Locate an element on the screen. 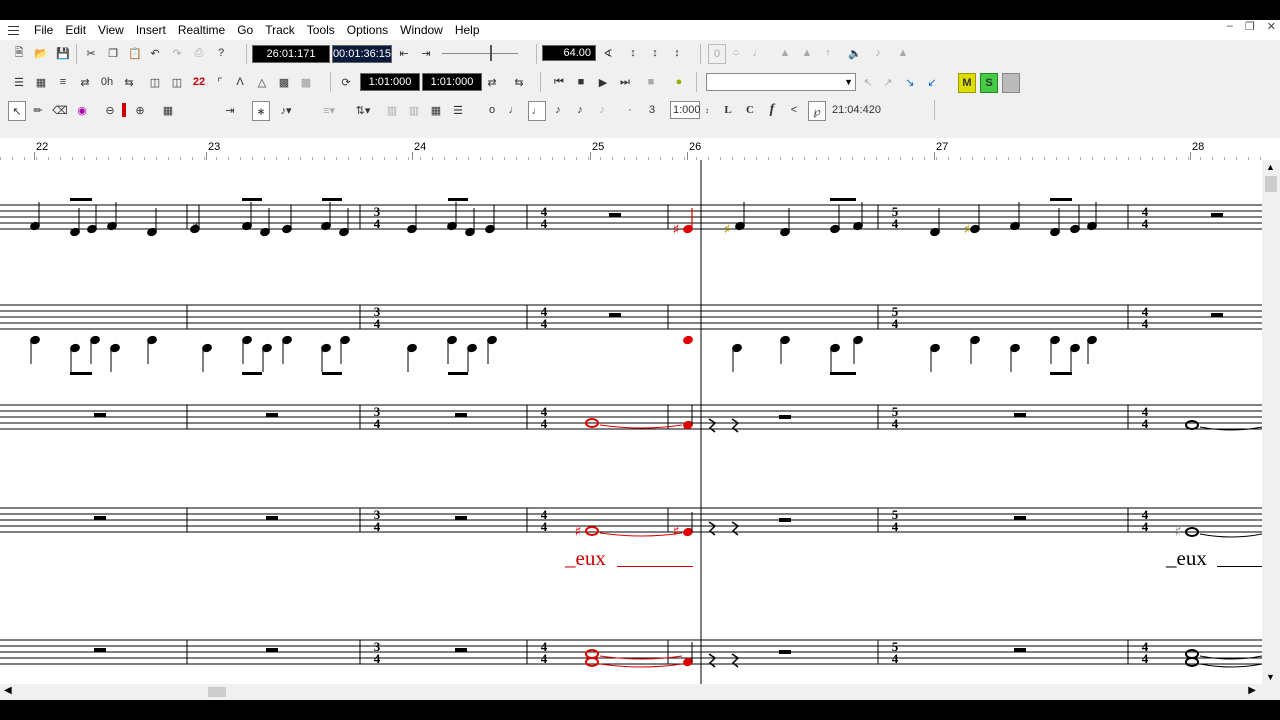 The height and width of the screenshot is (720, 1280). track-down-icon: ↙ is located at coordinates (932, 82).